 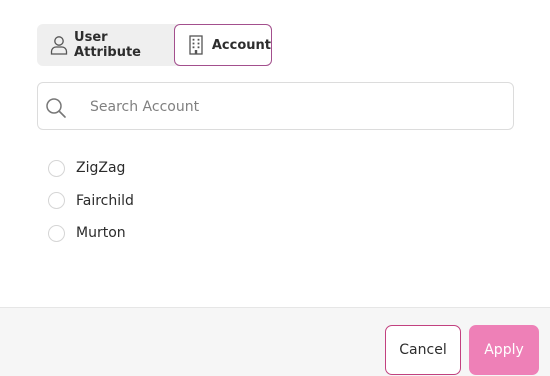 I want to click on account-list: ZigZag Fairchild Murton, so click(x=91, y=201).